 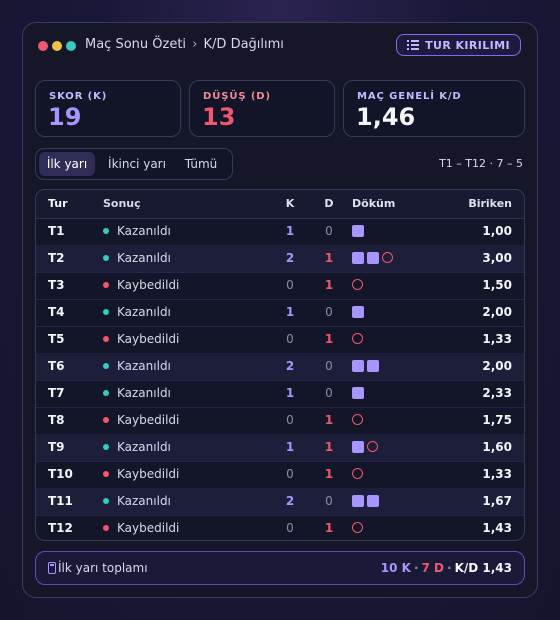 What do you see at coordinates (43, 46) in the screenshot?
I see `window-close-dot` at bounding box center [43, 46].